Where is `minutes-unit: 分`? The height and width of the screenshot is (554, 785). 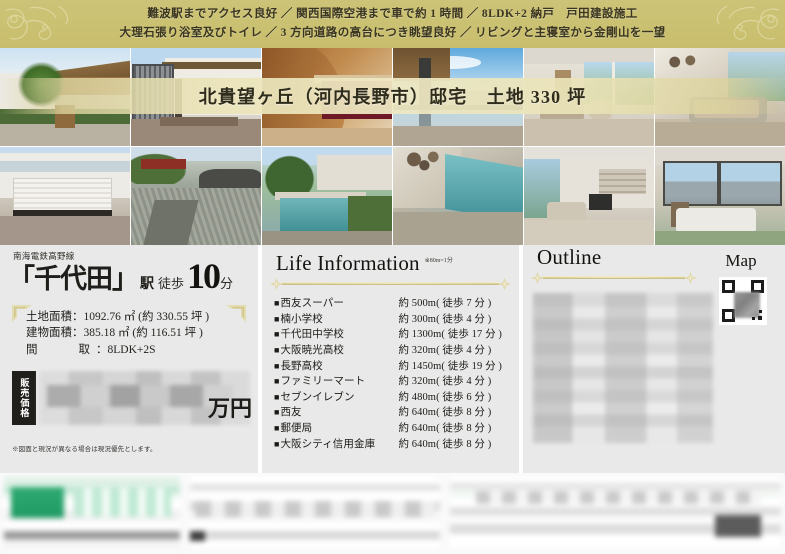 minutes-unit: 分 is located at coordinates (227, 283).